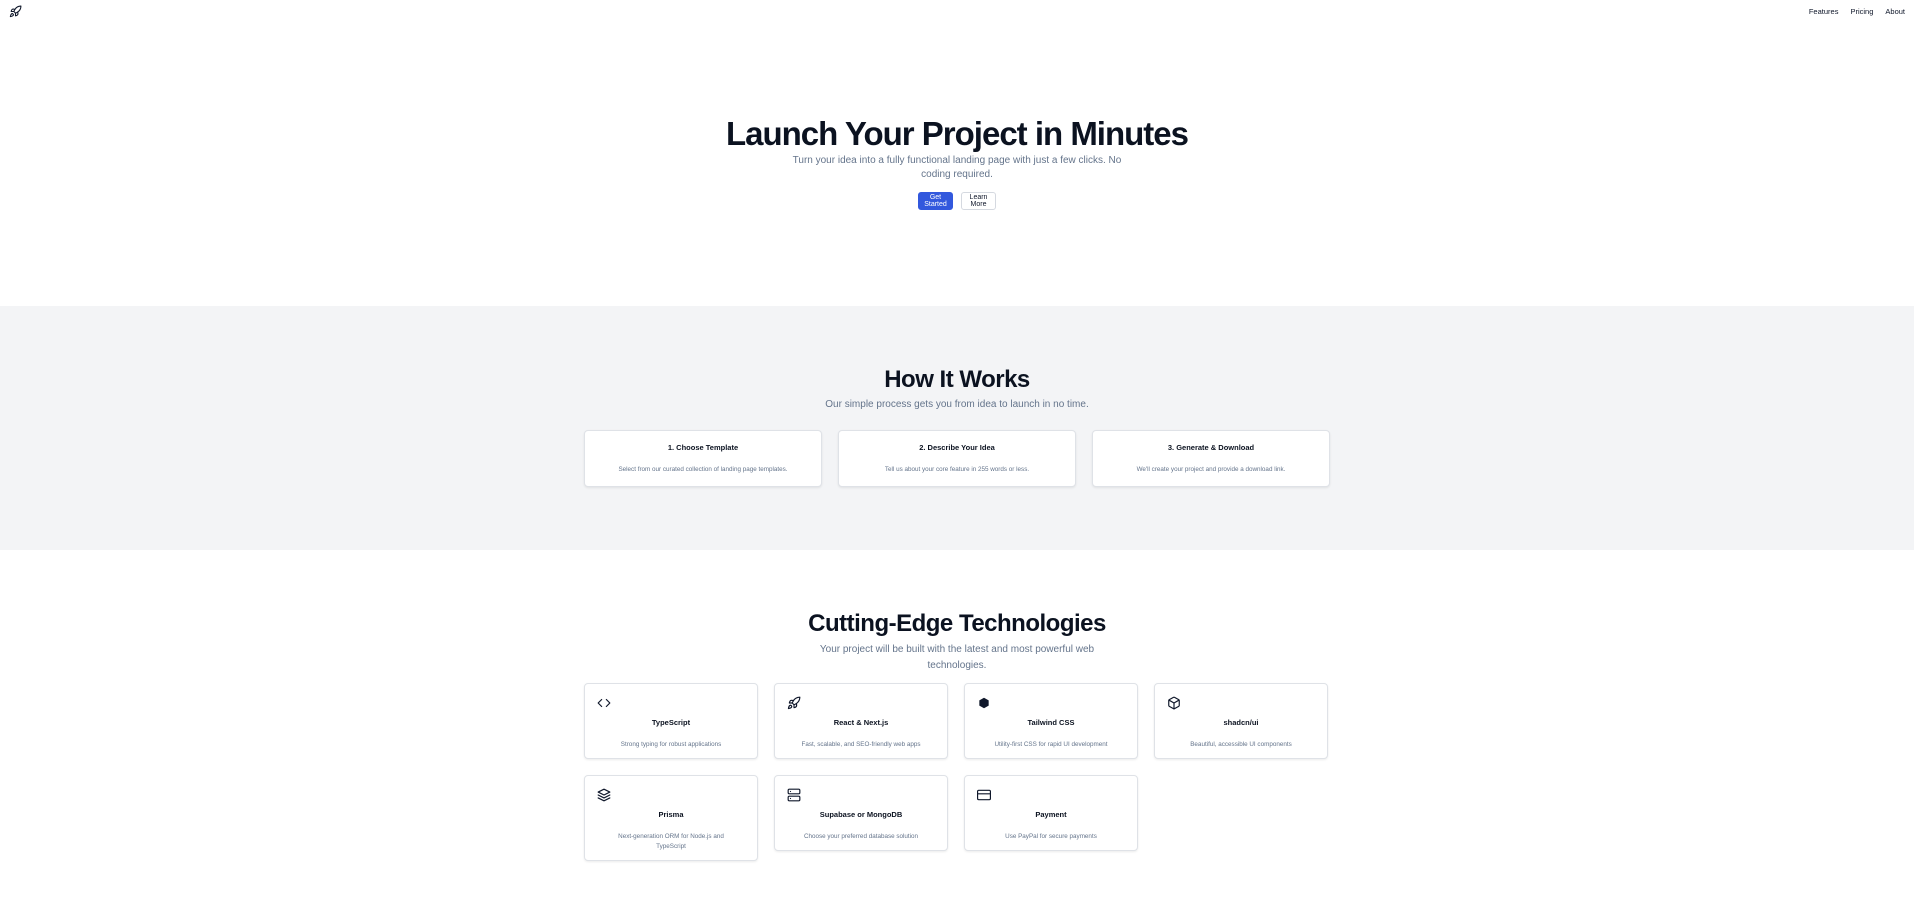  Describe the element at coordinates (604, 703) in the screenshot. I see `code-icon` at that location.